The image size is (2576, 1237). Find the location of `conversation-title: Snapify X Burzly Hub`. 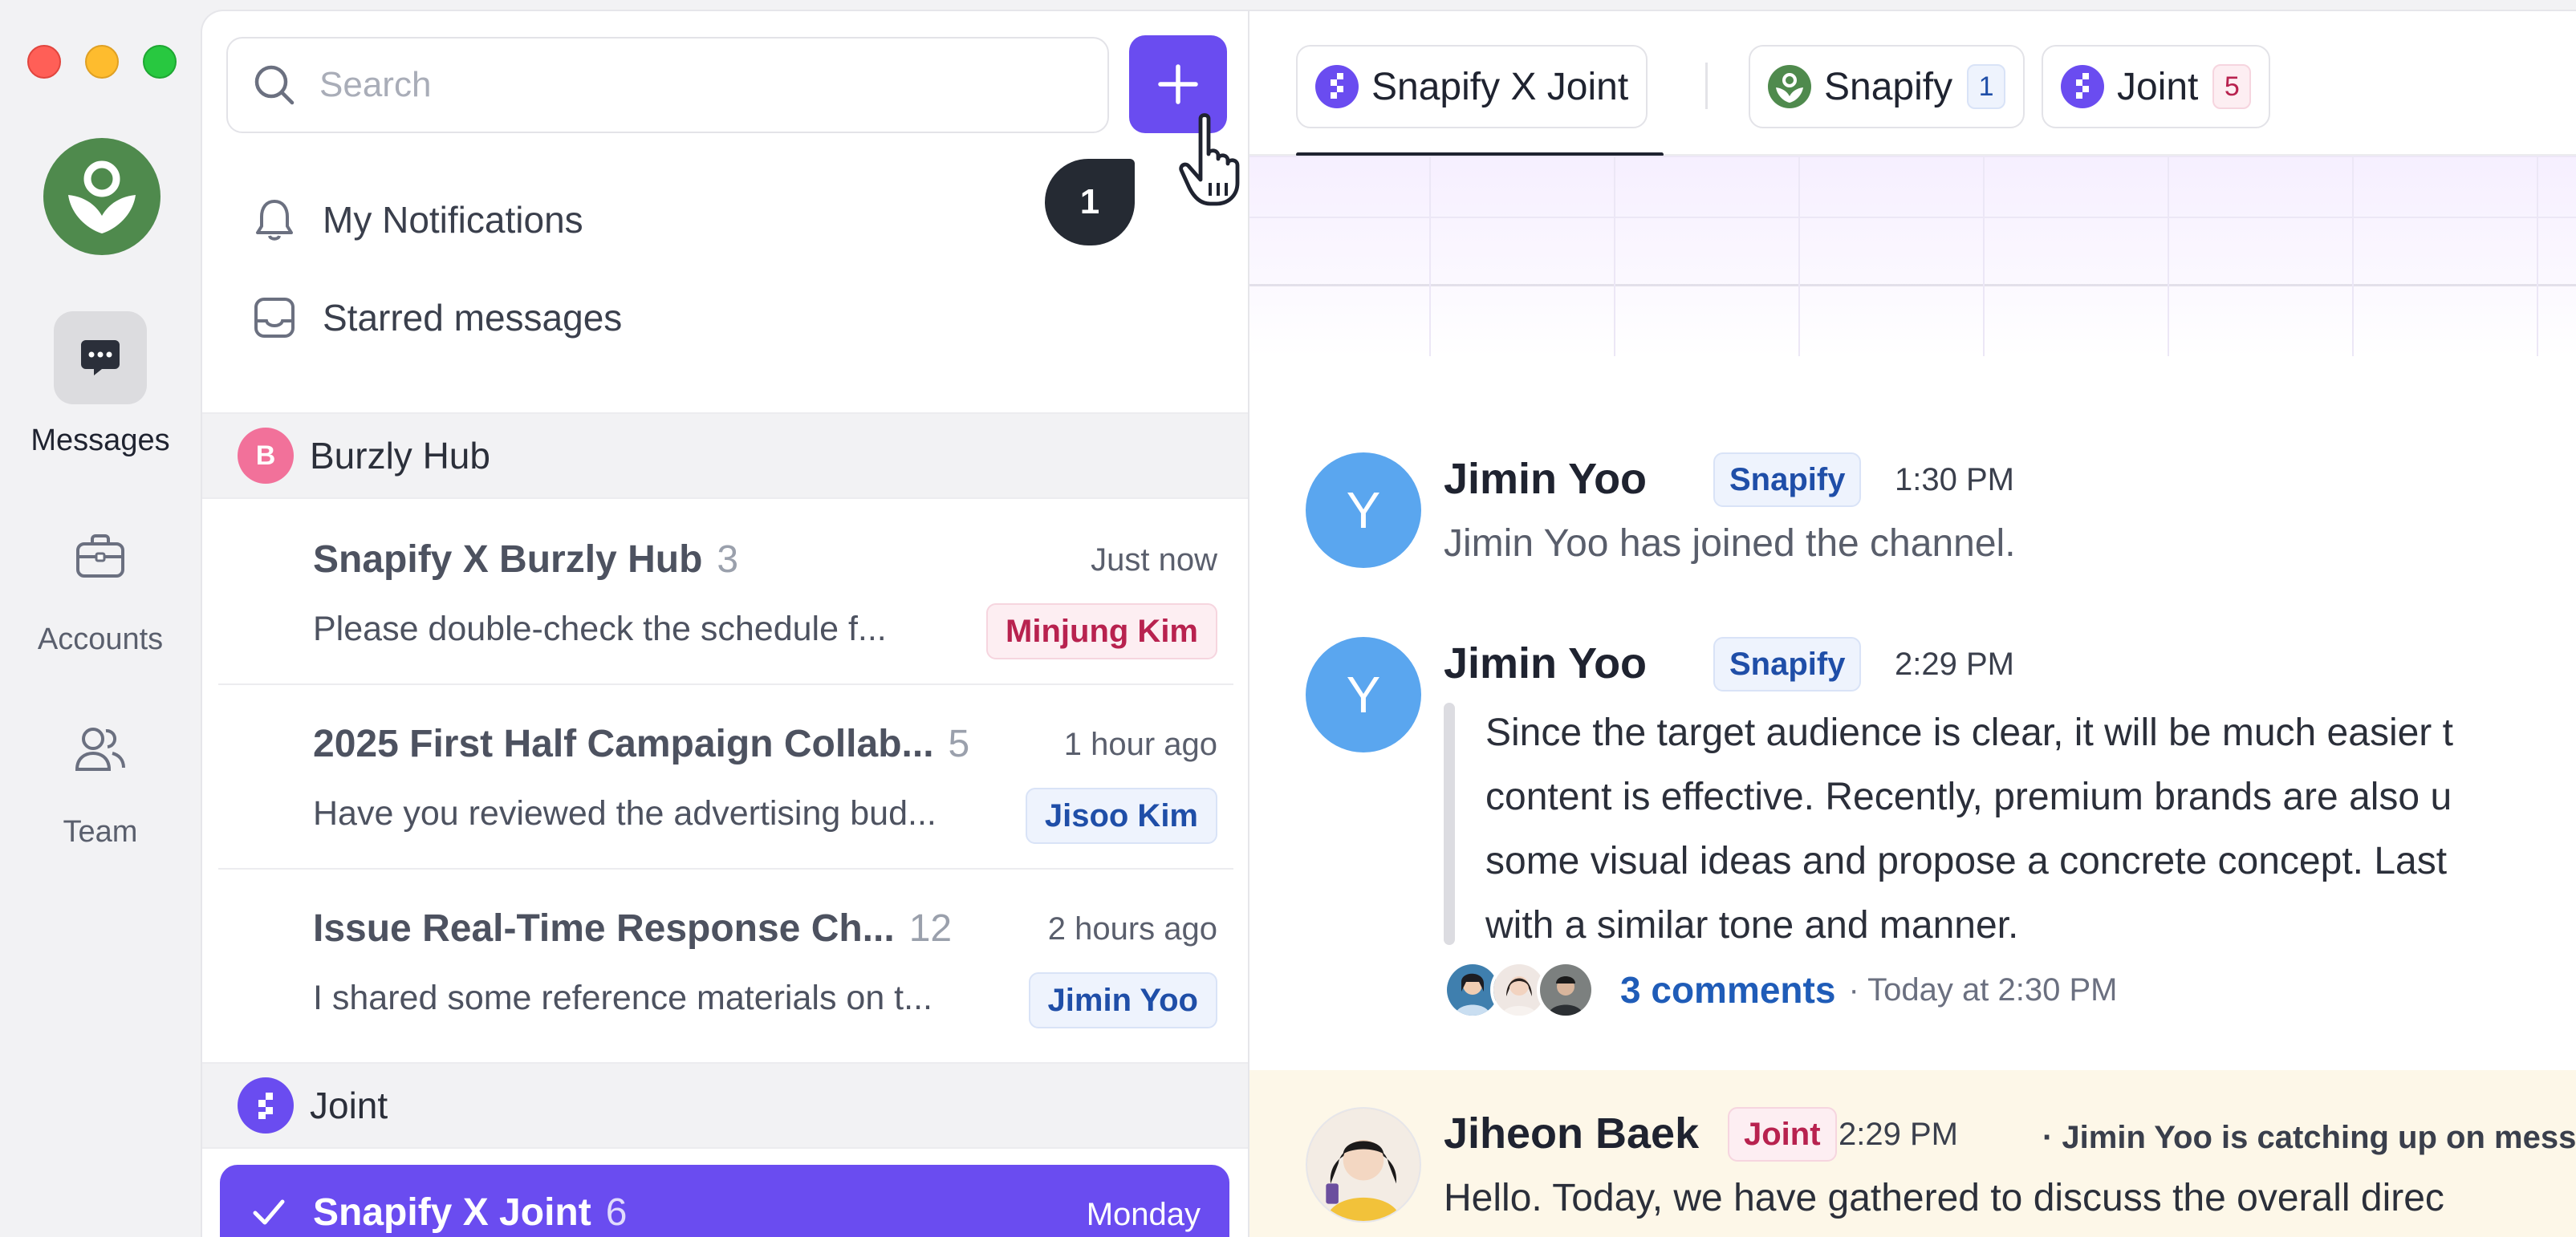

conversation-title: Snapify X Burzly Hub is located at coordinates (508, 560).